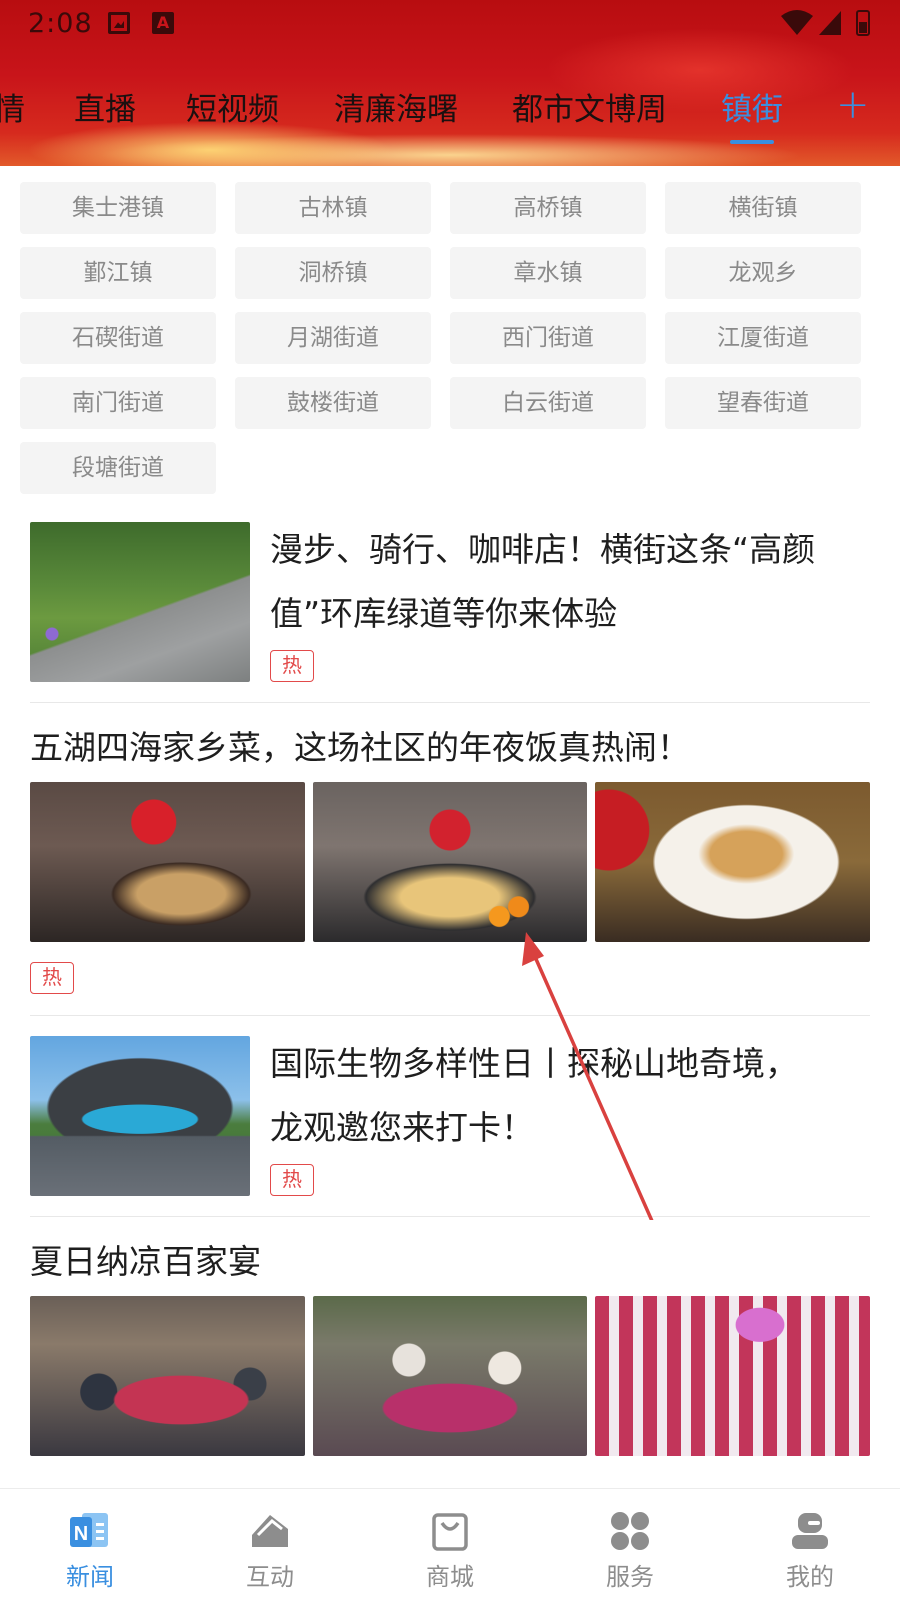 This screenshot has height=1600, width=900. I want to click on nav-label: 新闻, so click(90, 1577).